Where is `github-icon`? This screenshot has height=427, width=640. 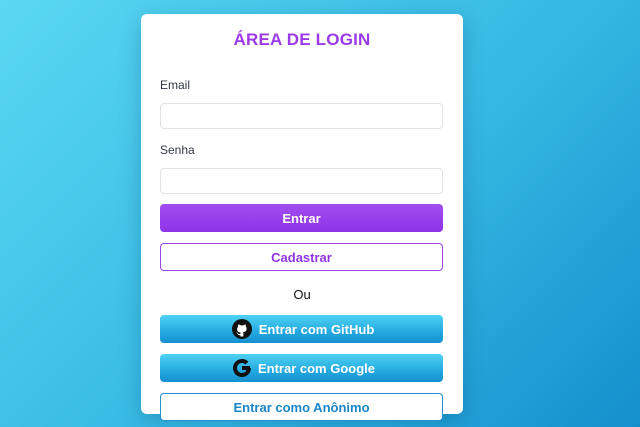 github-icon is located at coordinates (242, 329).